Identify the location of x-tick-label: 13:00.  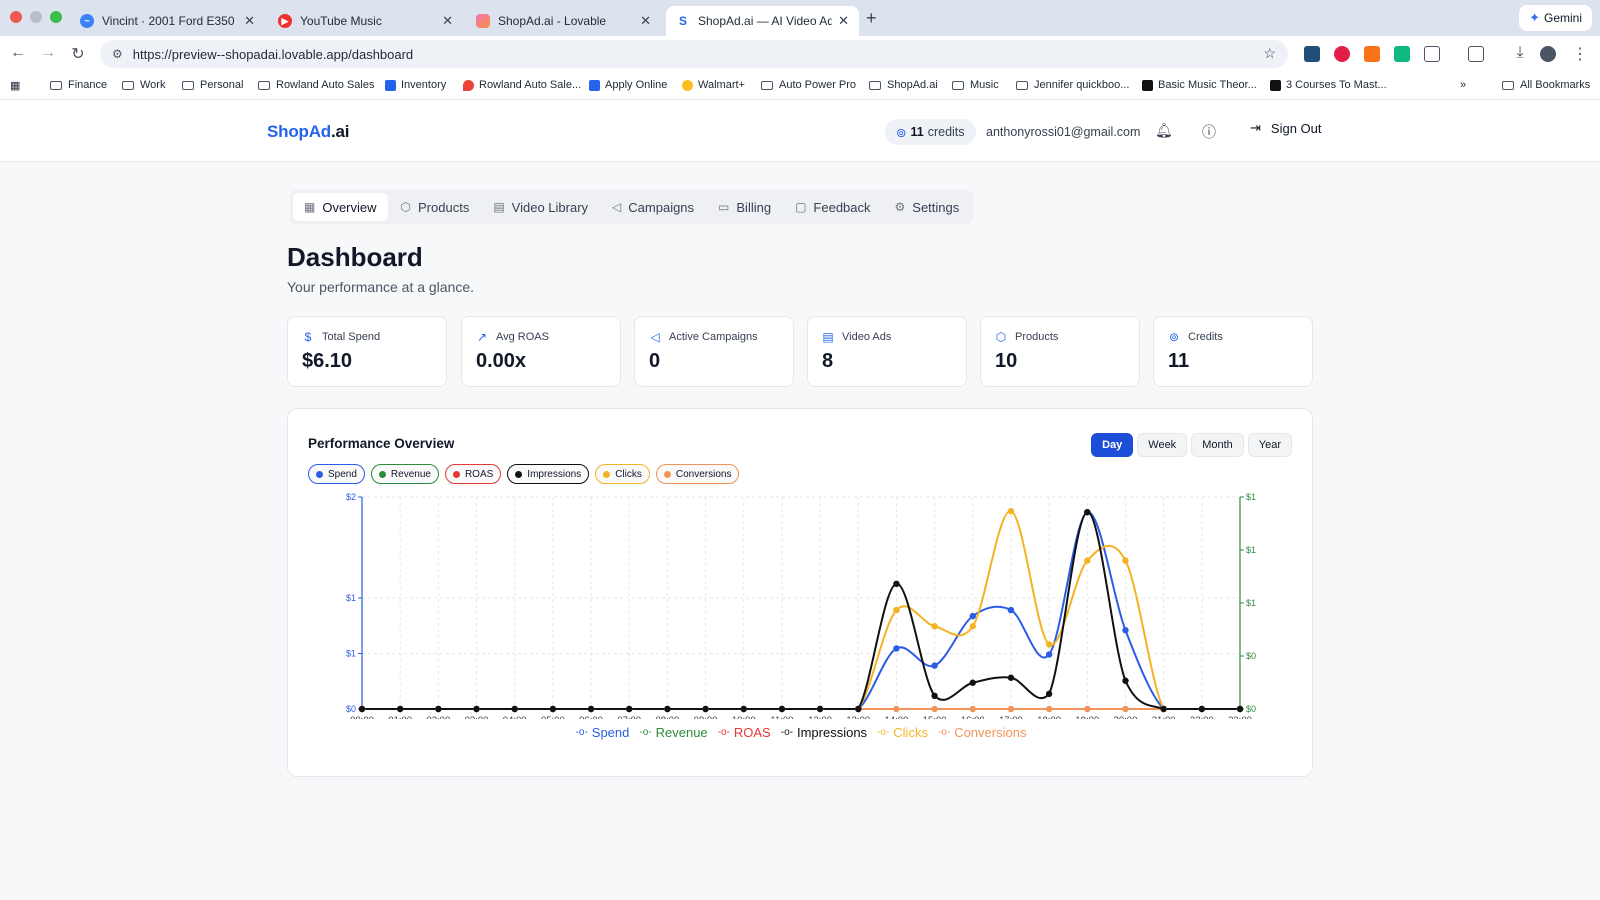
(858, 717).